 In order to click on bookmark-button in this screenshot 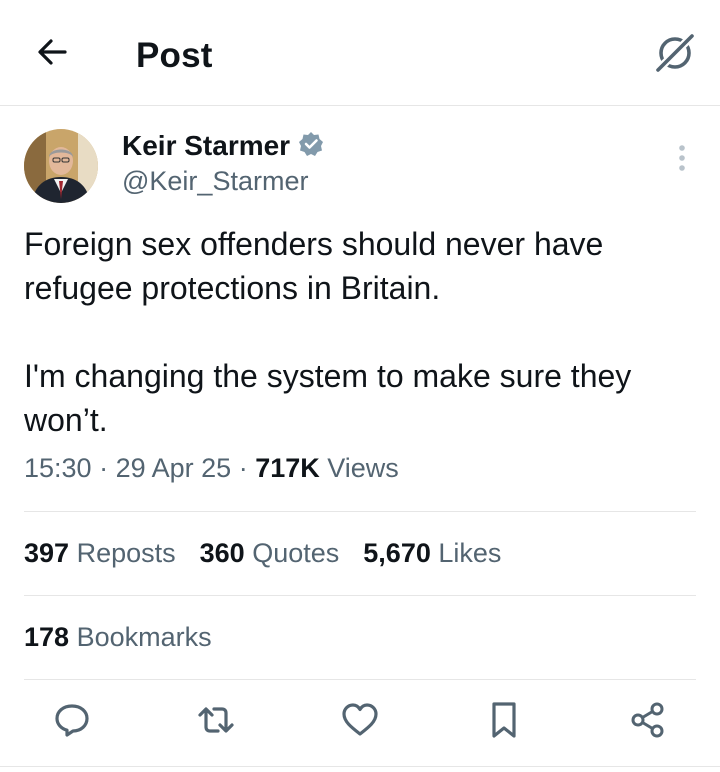, I will do `click(504, 722)`.